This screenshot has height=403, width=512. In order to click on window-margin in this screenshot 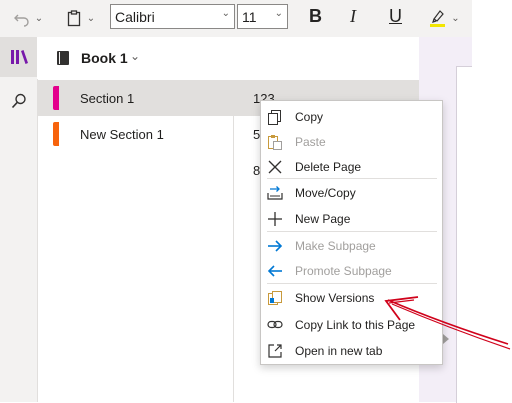, I will do `click(492, 201)`.